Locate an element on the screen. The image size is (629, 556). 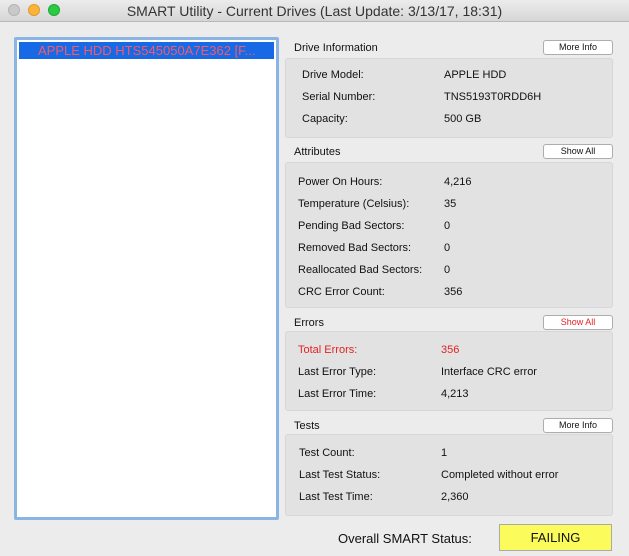
power-on-hours-label: Power On Hours: is located at coordinates (340, 182).